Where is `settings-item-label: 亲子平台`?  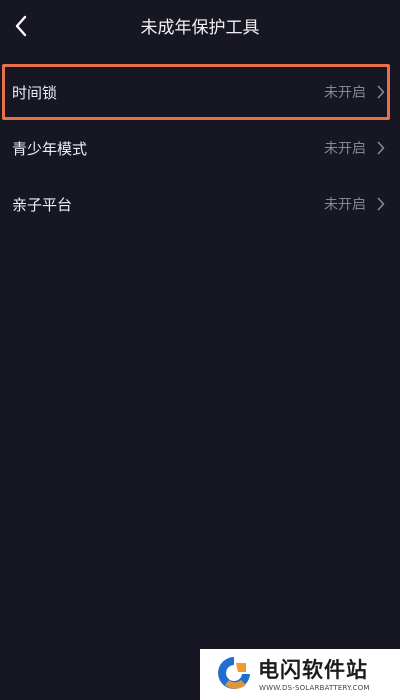
settings-item-label: 亲子平台 is located at coordinates (42, 204).